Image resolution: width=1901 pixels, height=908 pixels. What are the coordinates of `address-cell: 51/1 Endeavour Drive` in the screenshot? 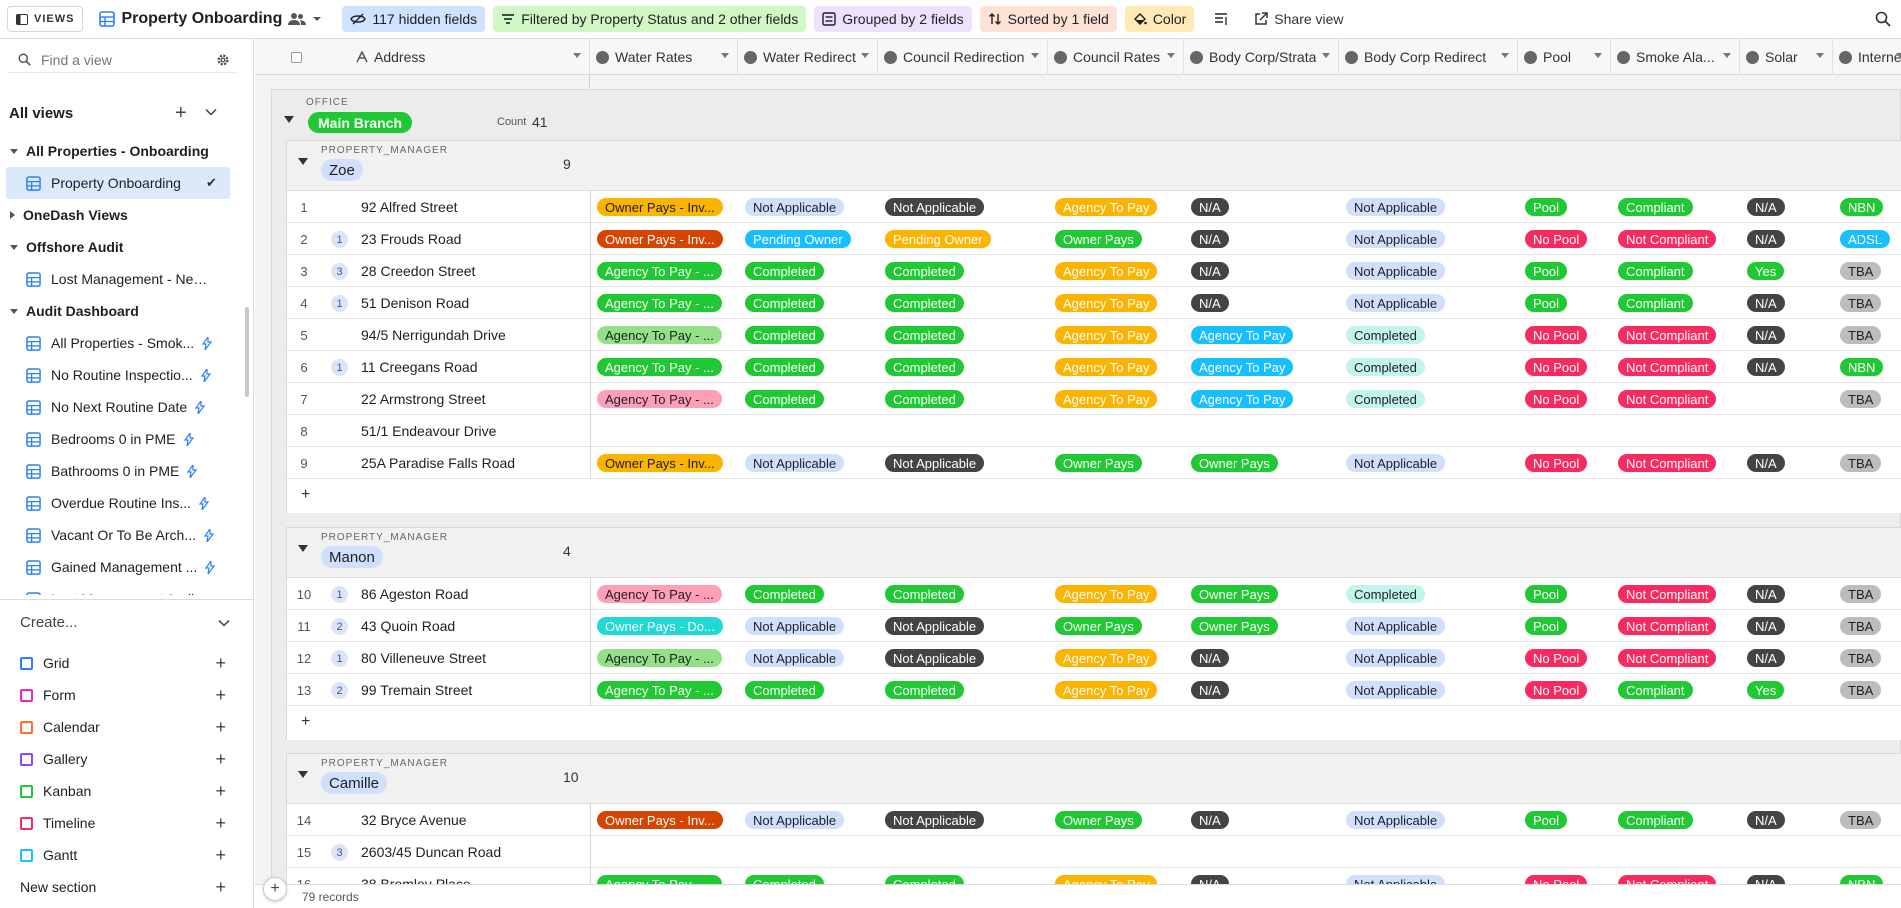 It's located at (428, 431).